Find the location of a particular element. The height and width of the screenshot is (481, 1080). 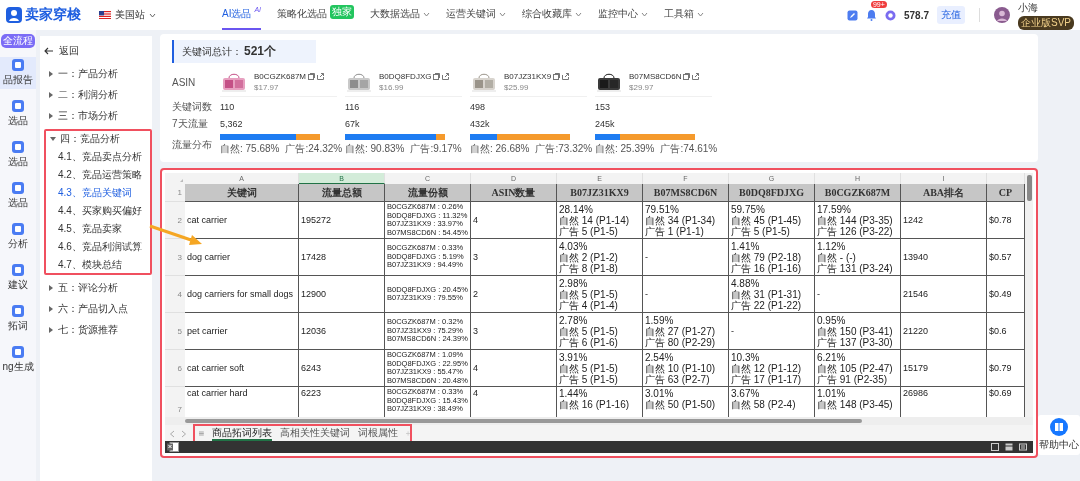

traffic-value: 245k is located at coordinates (605, 124).